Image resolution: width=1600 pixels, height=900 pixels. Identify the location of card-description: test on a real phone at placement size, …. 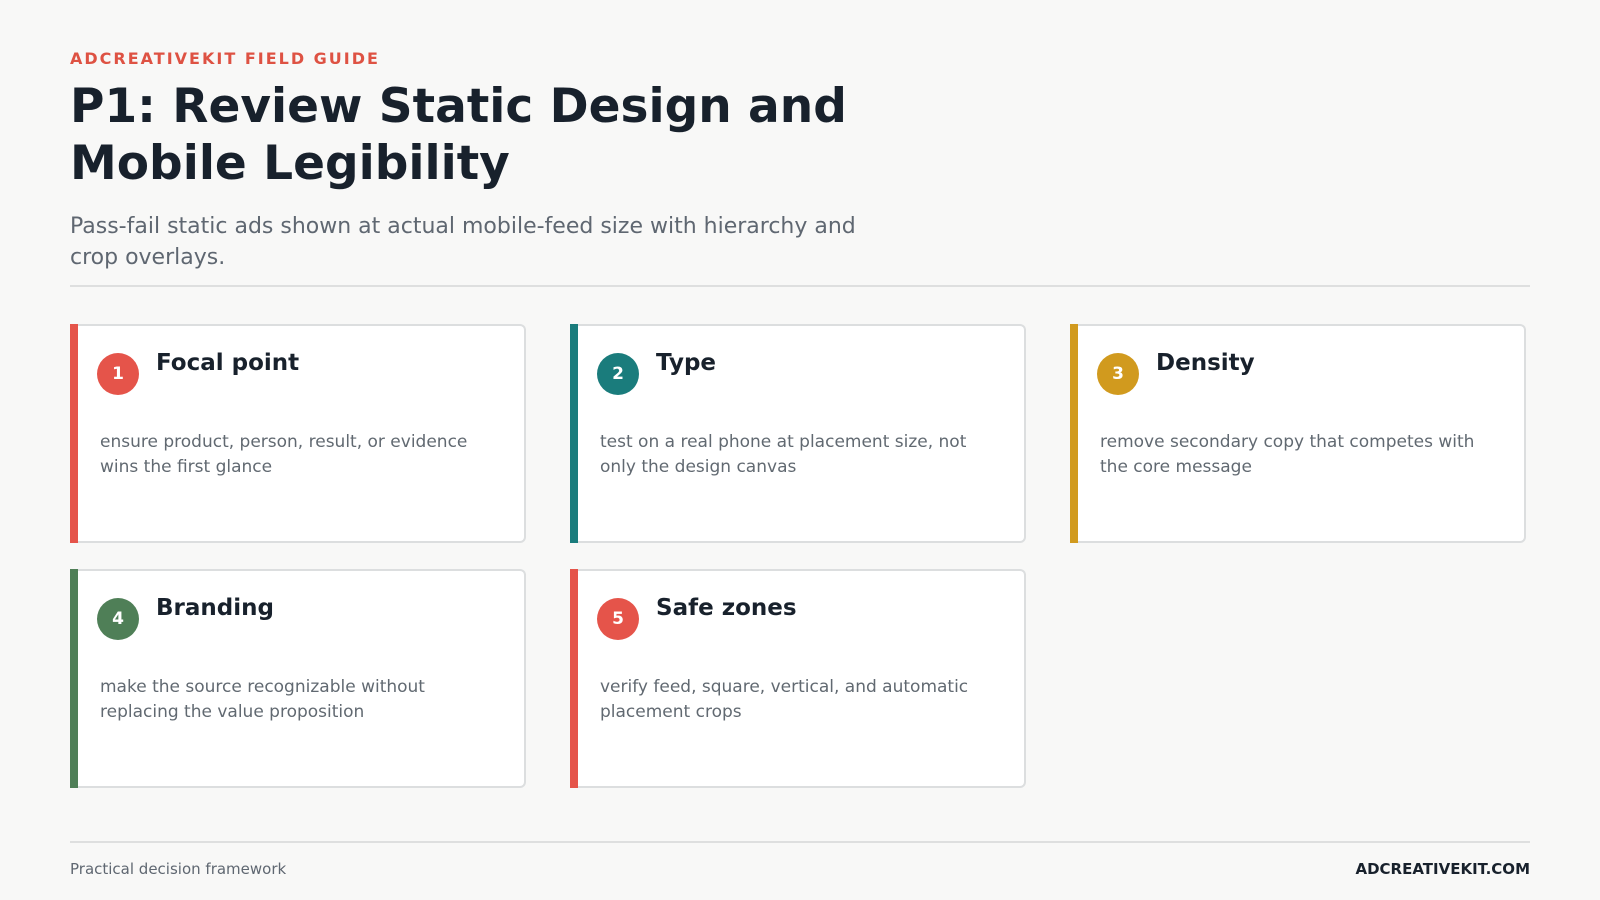
(783, 454).